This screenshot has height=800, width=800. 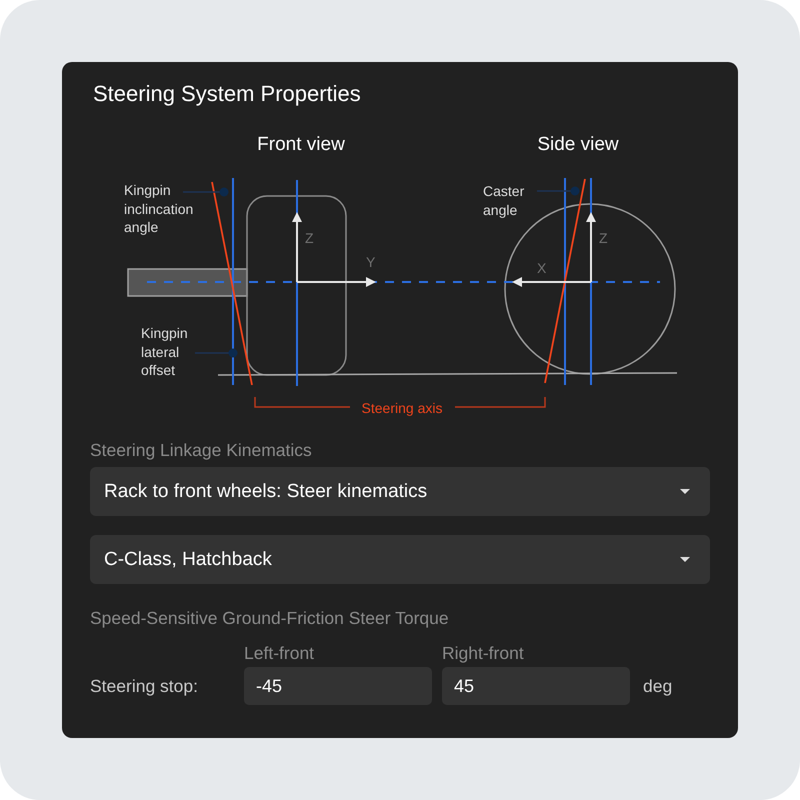 I want to click on callout-label: Kingpin inclincation angle, so click(x=159, y=208).